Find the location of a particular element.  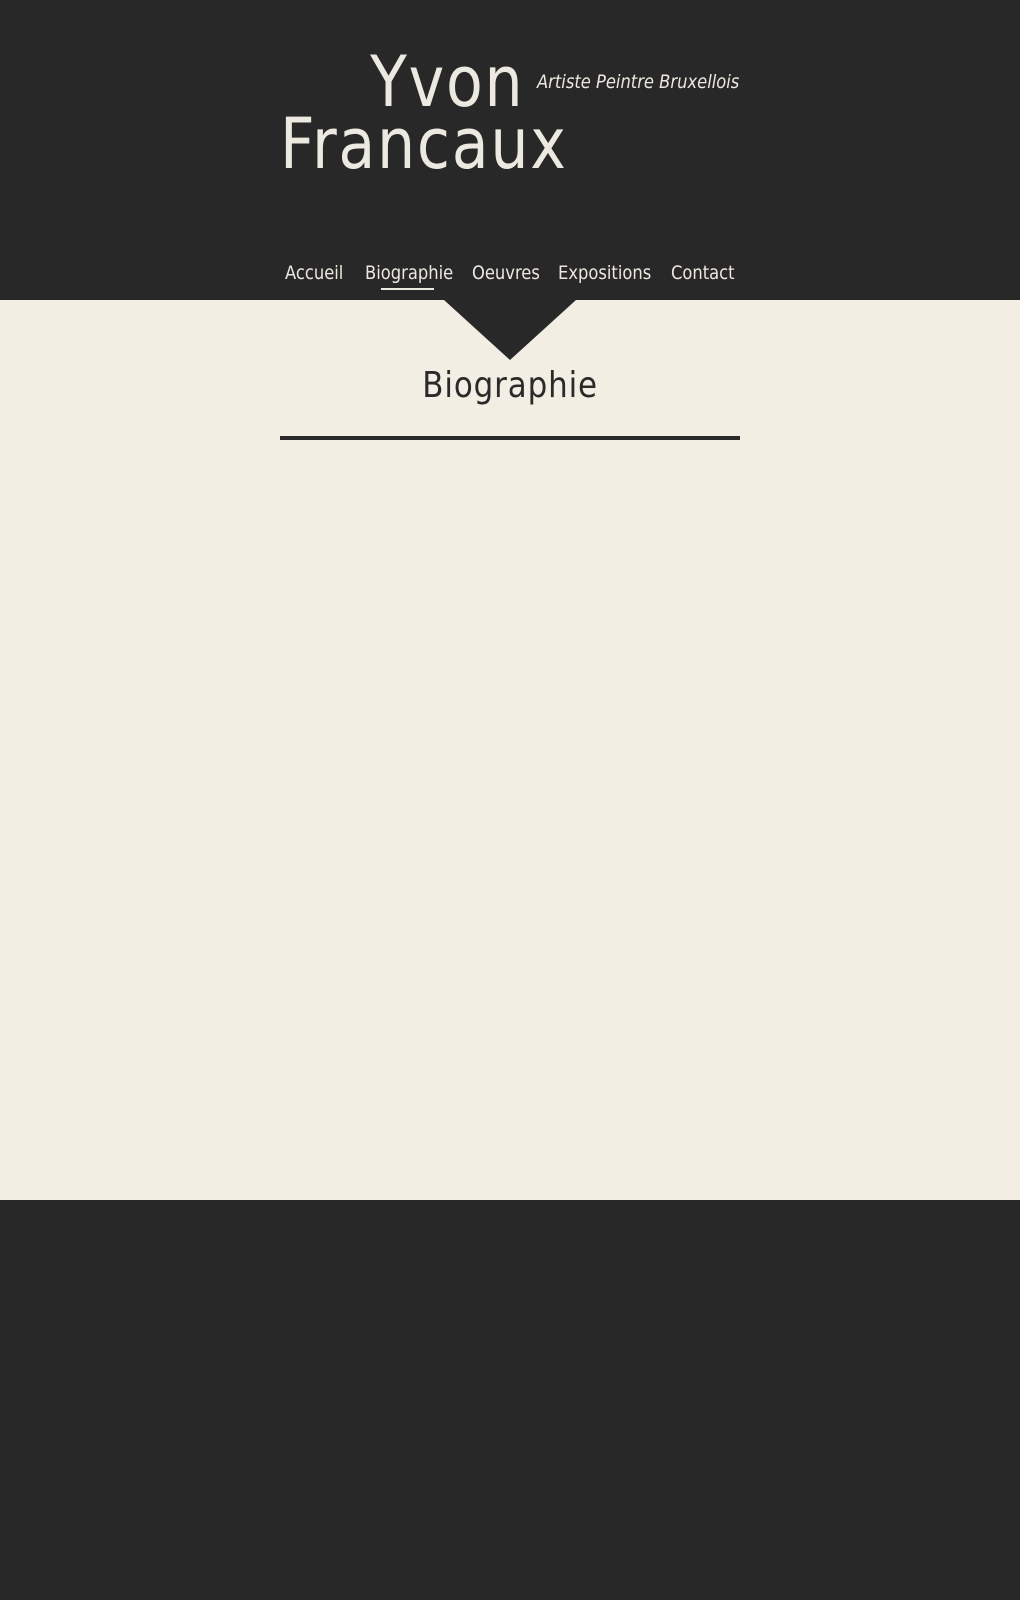

nav-pointer-triangle is located at coordinates (510, 330).